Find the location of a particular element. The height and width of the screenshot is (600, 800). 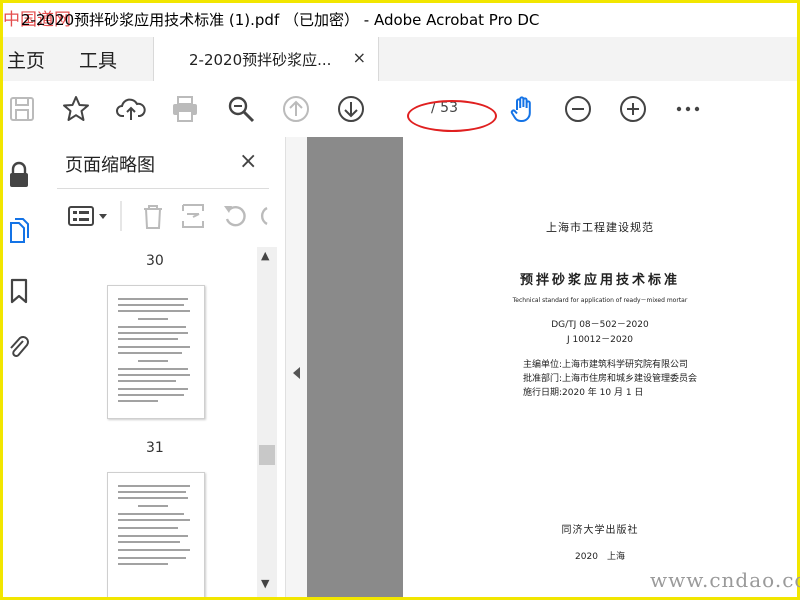

scrollbar-thumb is located at coordinates (267, 455).